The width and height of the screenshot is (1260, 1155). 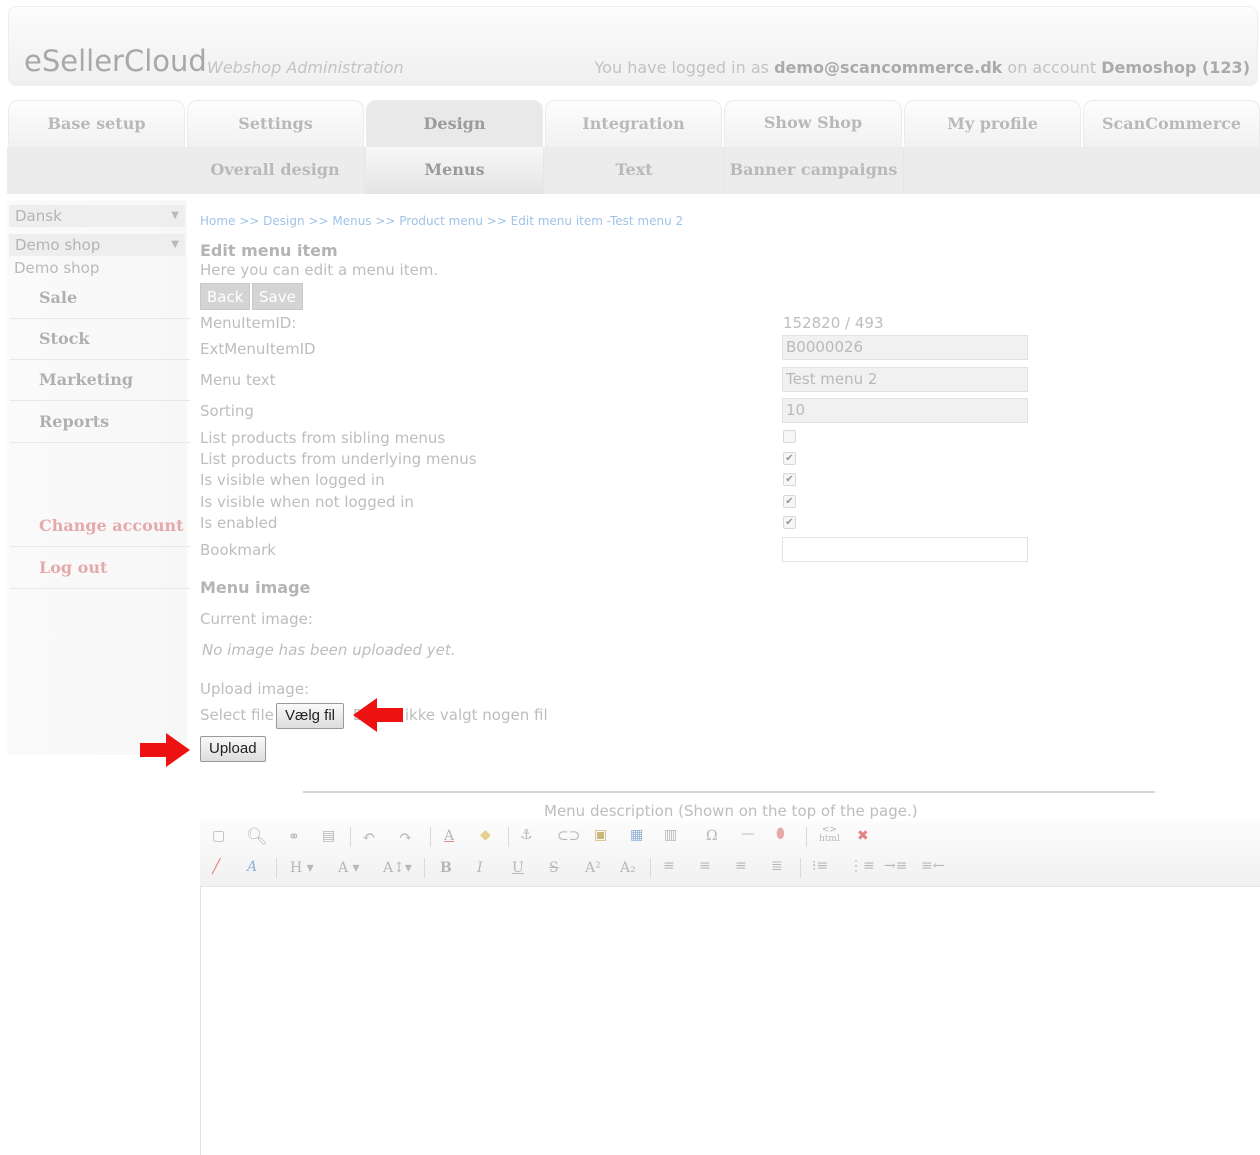 What do you see at coordinates (100, 568) in the screenshot?
I see `sidebar-item-log-out: Log out` at bounding box center [100, 568].